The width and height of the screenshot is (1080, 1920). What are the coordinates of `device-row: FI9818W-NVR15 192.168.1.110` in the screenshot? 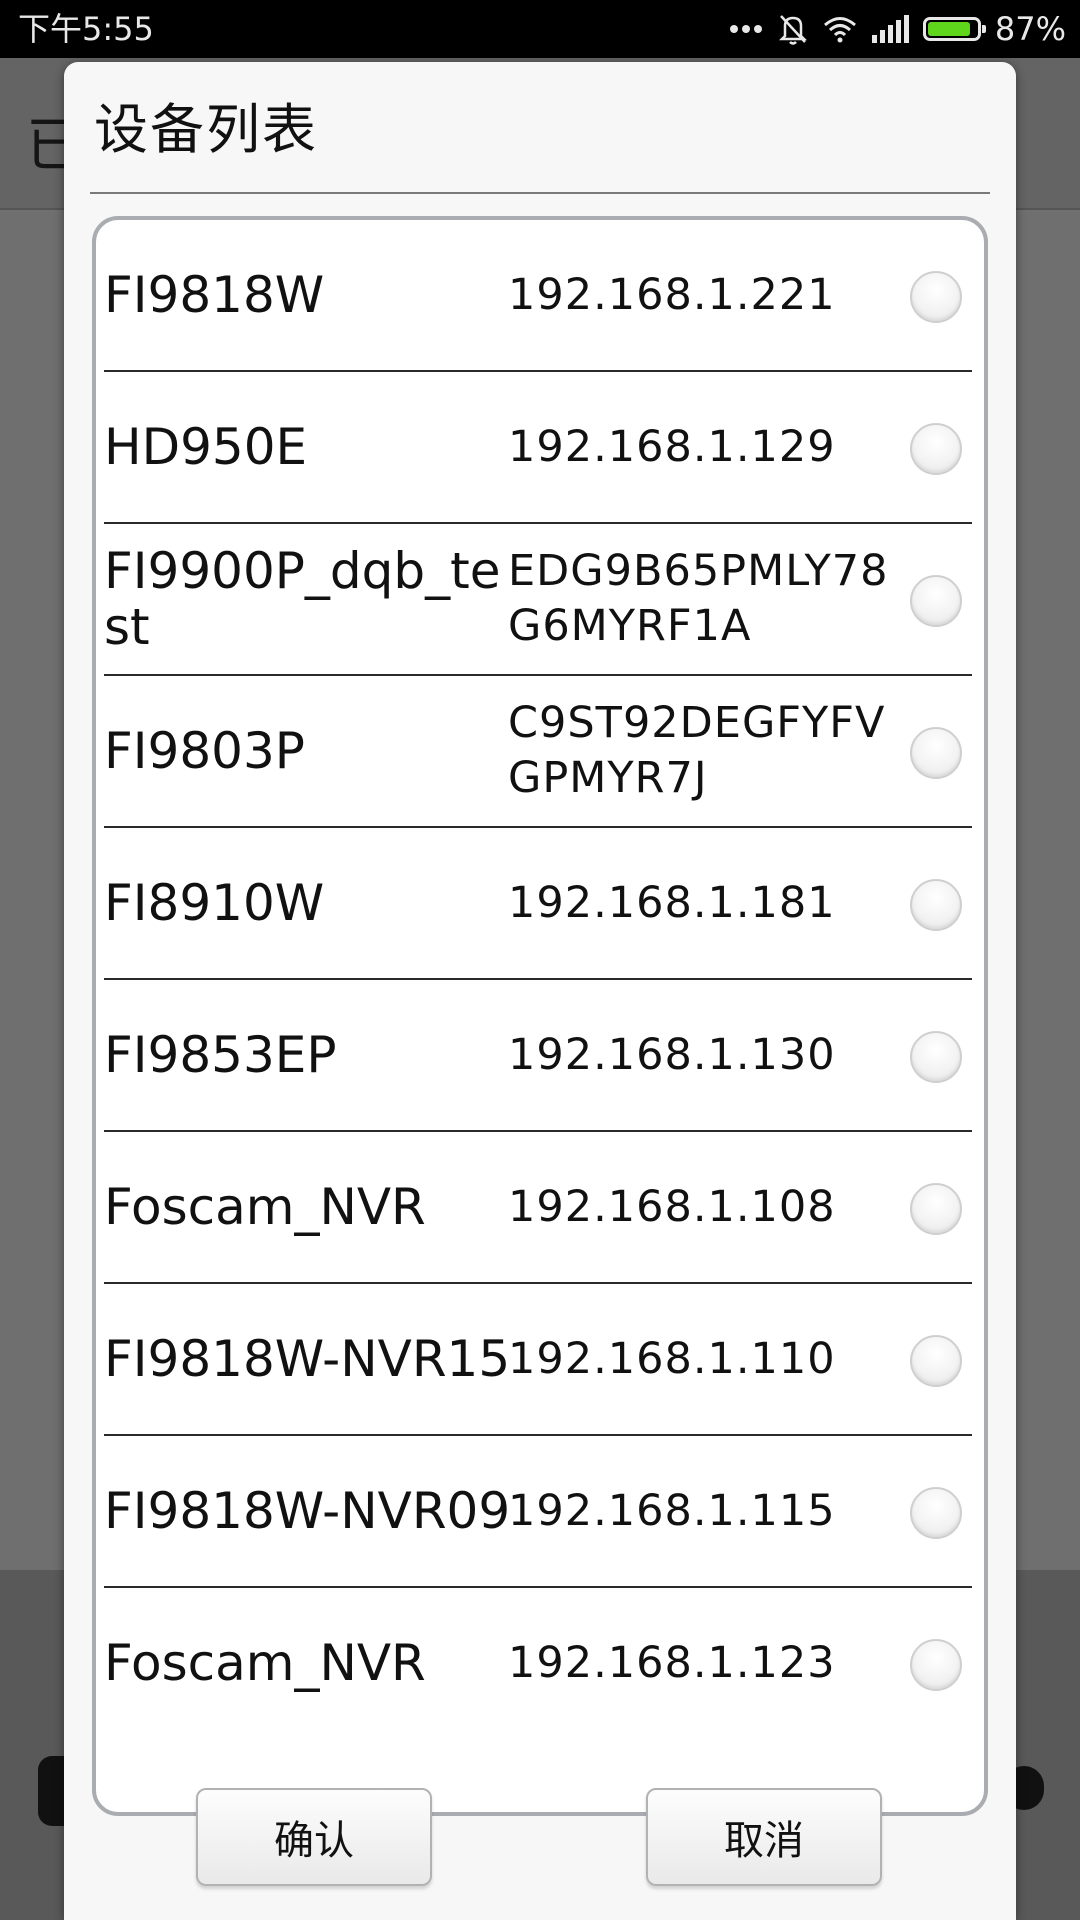 It's located at (538, 1360).